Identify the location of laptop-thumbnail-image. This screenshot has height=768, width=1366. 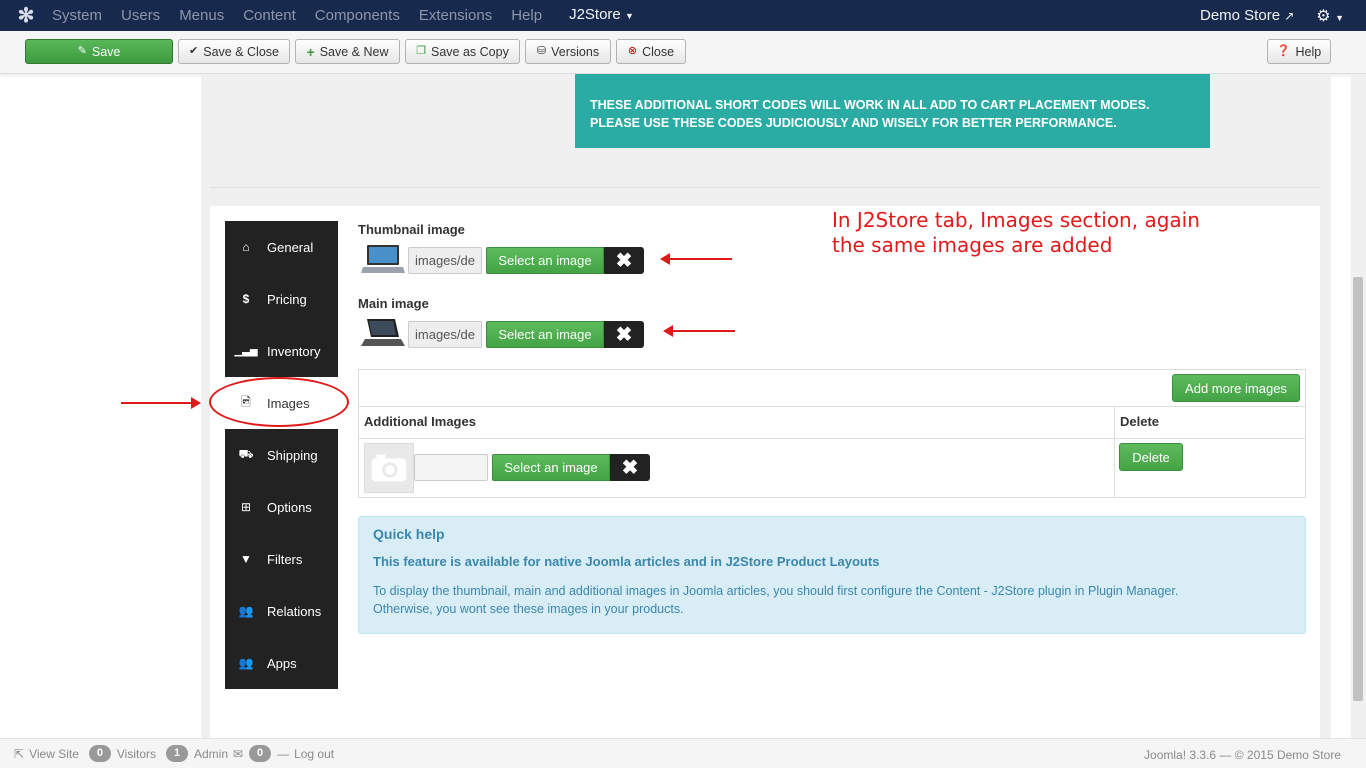
(383, 259).